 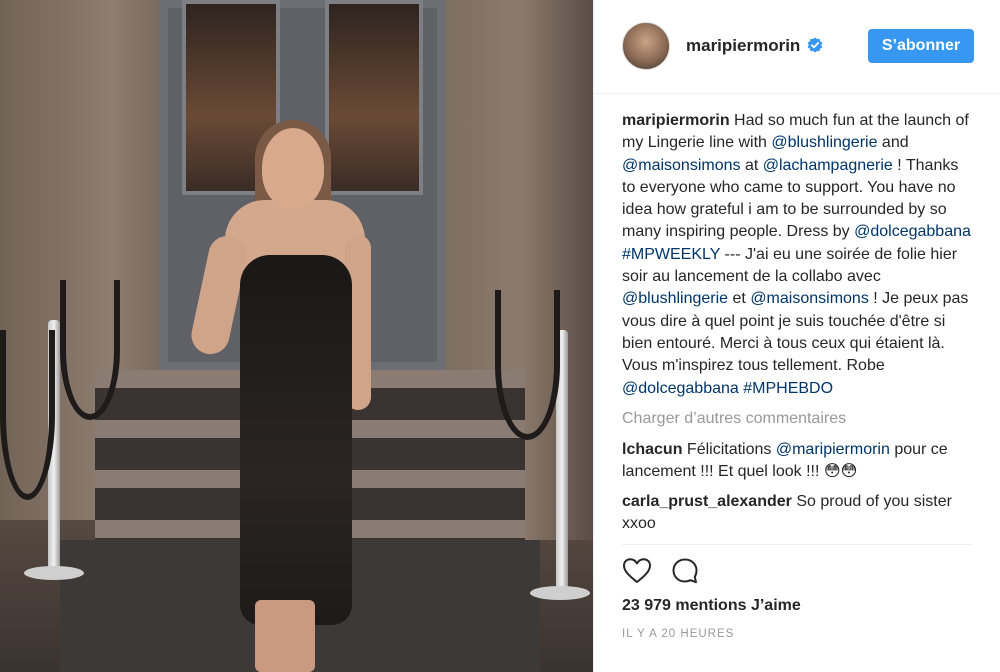 I want to click on heart-icon, so click(x=637, y=571).